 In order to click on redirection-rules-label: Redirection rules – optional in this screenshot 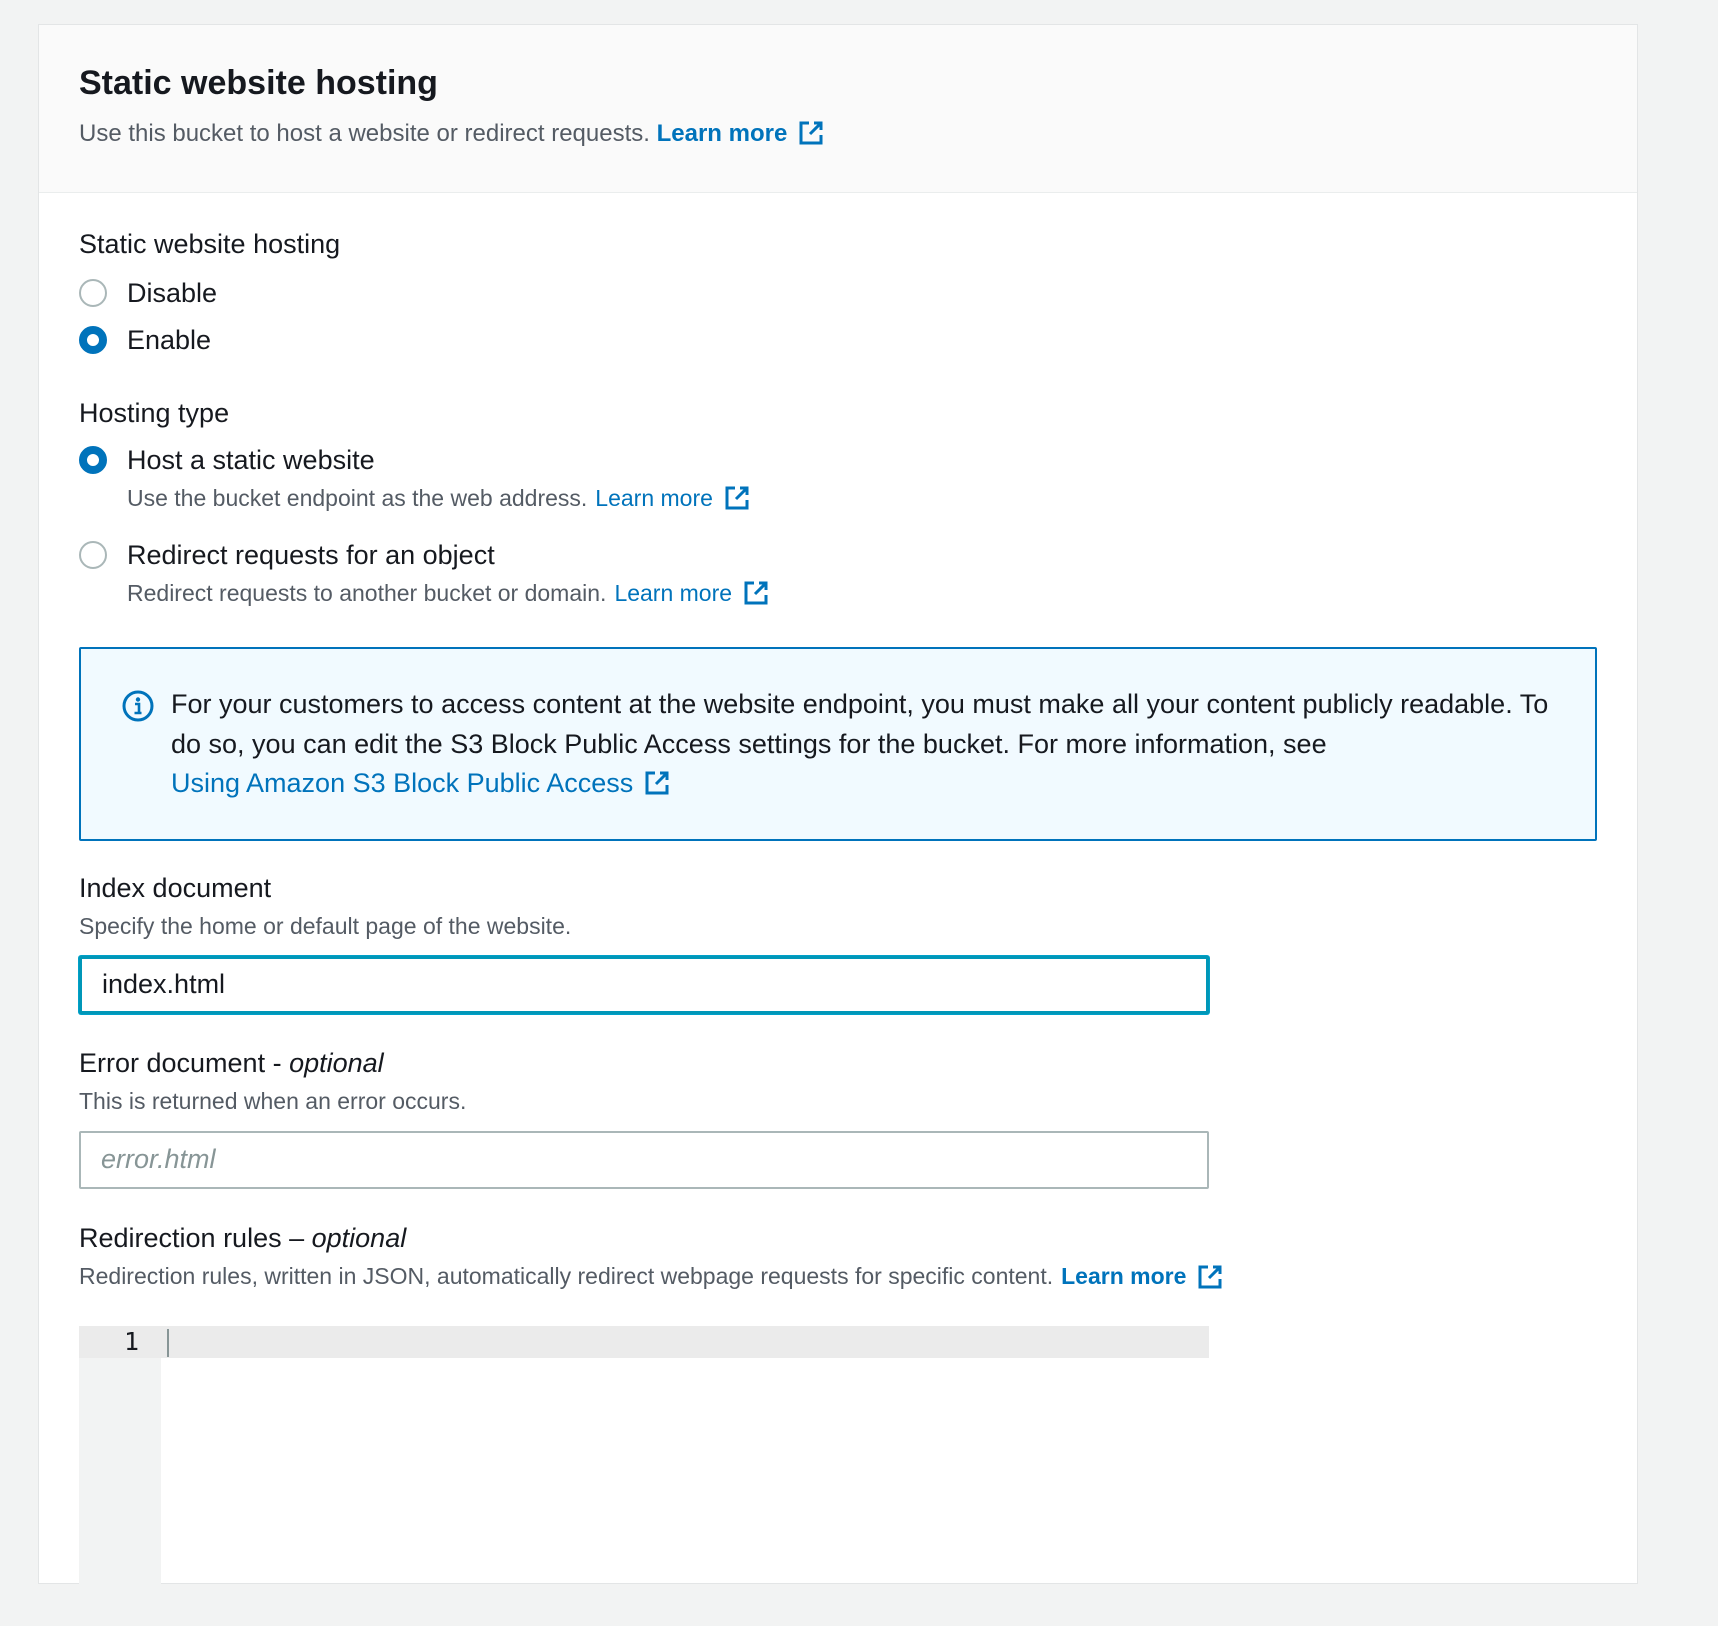, I will do `click(838, 1238)`.